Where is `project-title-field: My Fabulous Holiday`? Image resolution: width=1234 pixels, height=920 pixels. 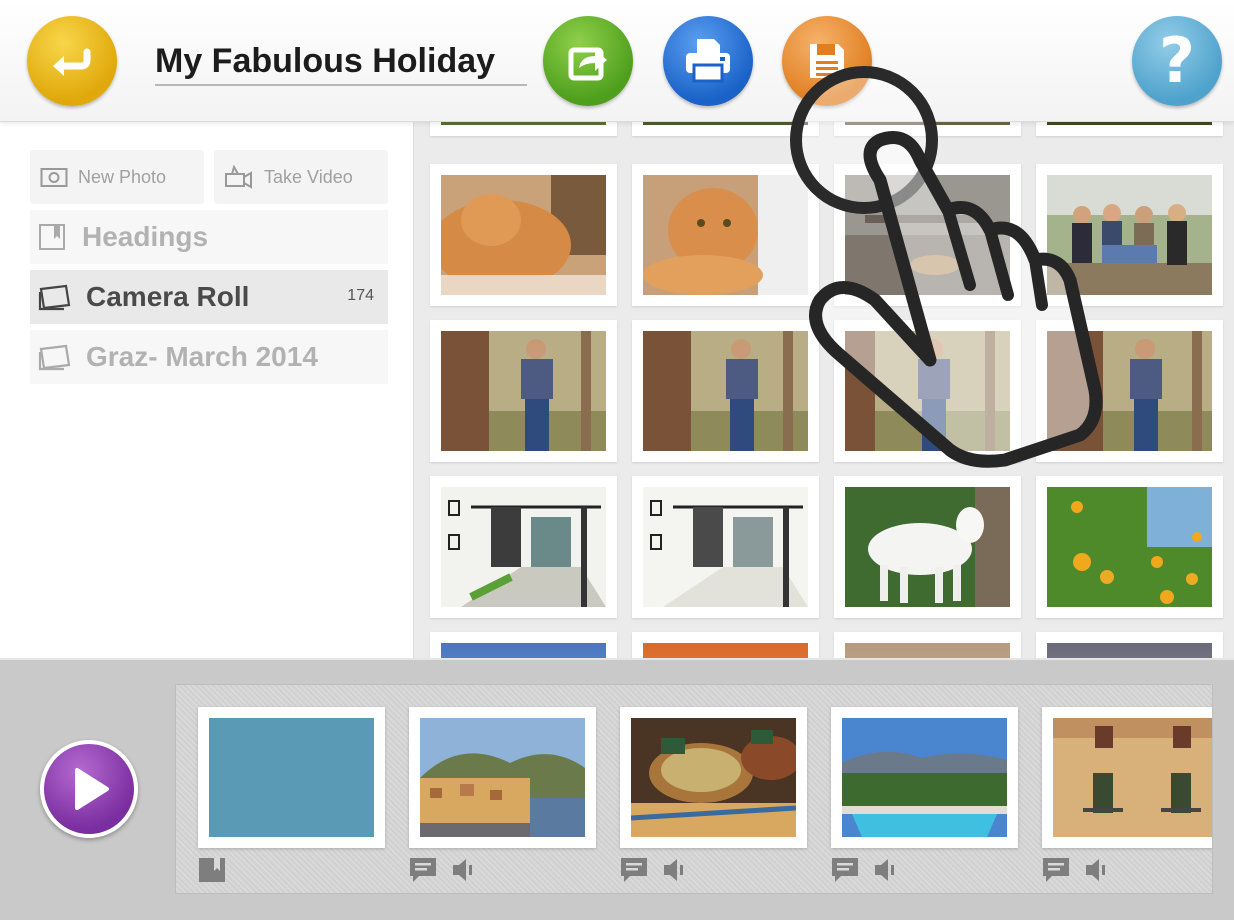
project-title-field: My Fabulous Holiday is located at coordinates (341, 62).